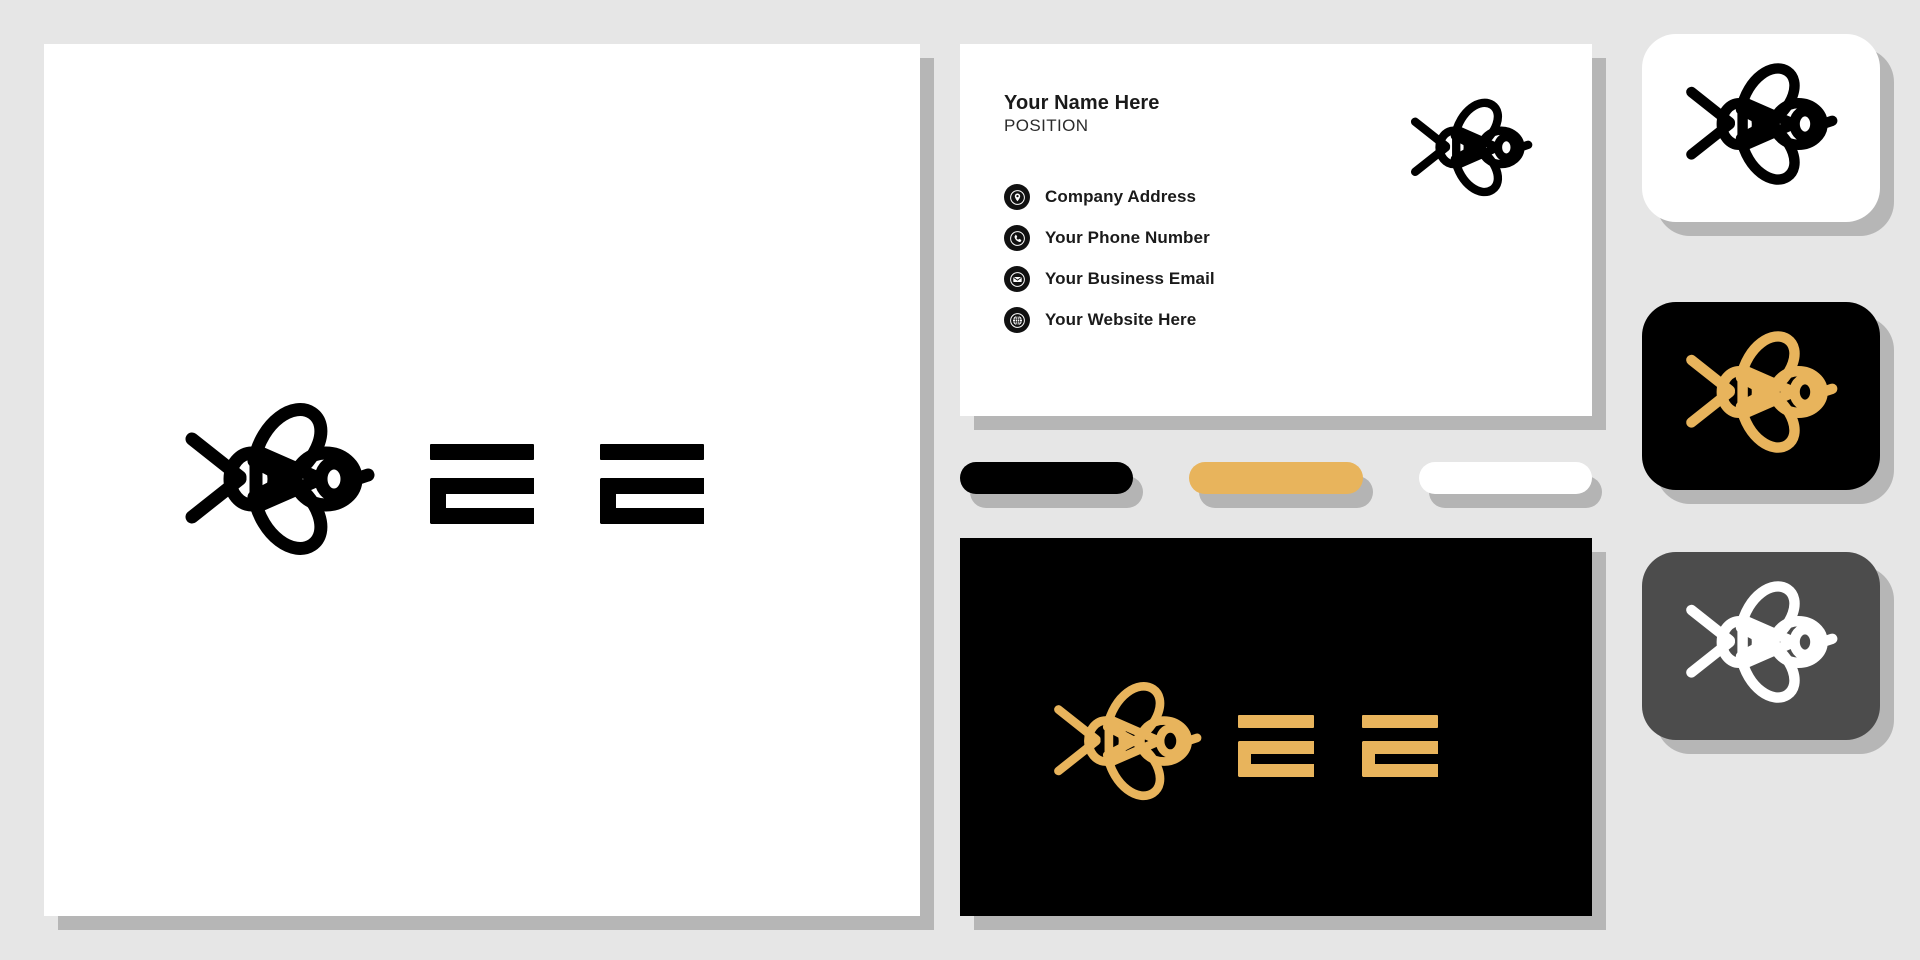 The width and height of the screenshot is (1920, 960). I want to click on dark-panel-logo-lockup, so click(1245, 745).